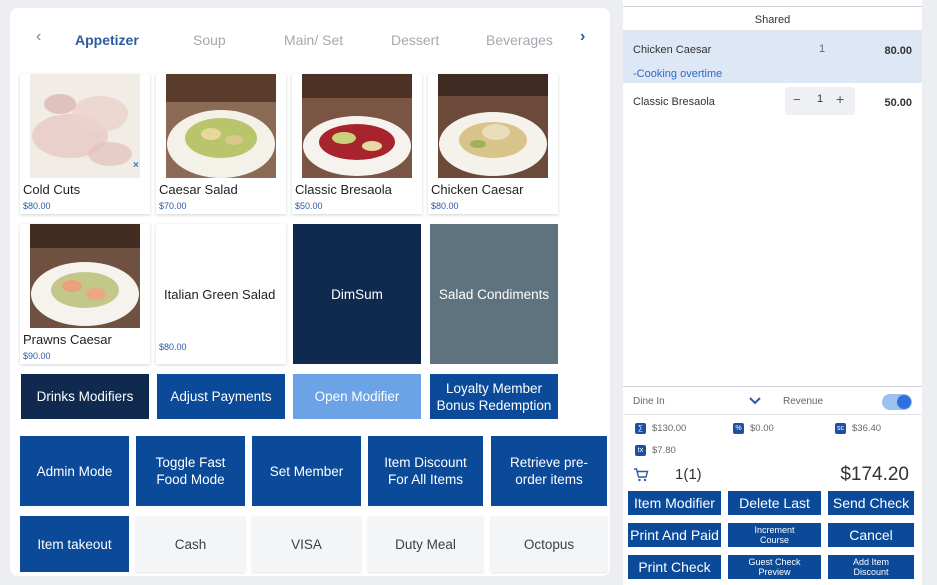 Image resolution: width=937 pixels, height=585 pixels. I want to click on plus-icon: +, so click(840, 99).